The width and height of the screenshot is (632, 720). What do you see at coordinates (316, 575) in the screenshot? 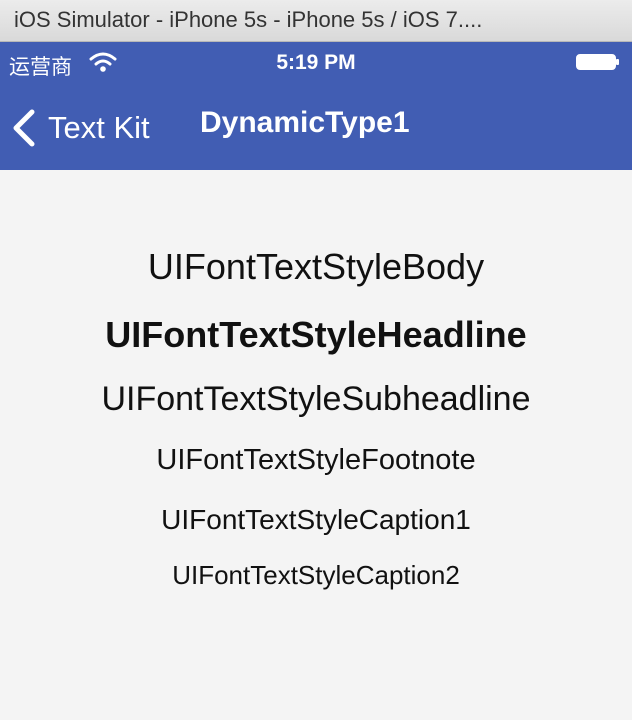
I see `text-style-caption2: UIFontTextStyleCaption2` at bounding box center [316, 575].